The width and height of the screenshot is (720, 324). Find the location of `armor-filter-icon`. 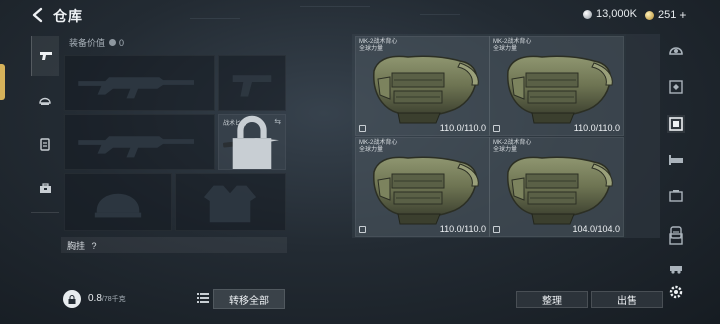

armor-filter-icon is located at coordinates (676, 87).